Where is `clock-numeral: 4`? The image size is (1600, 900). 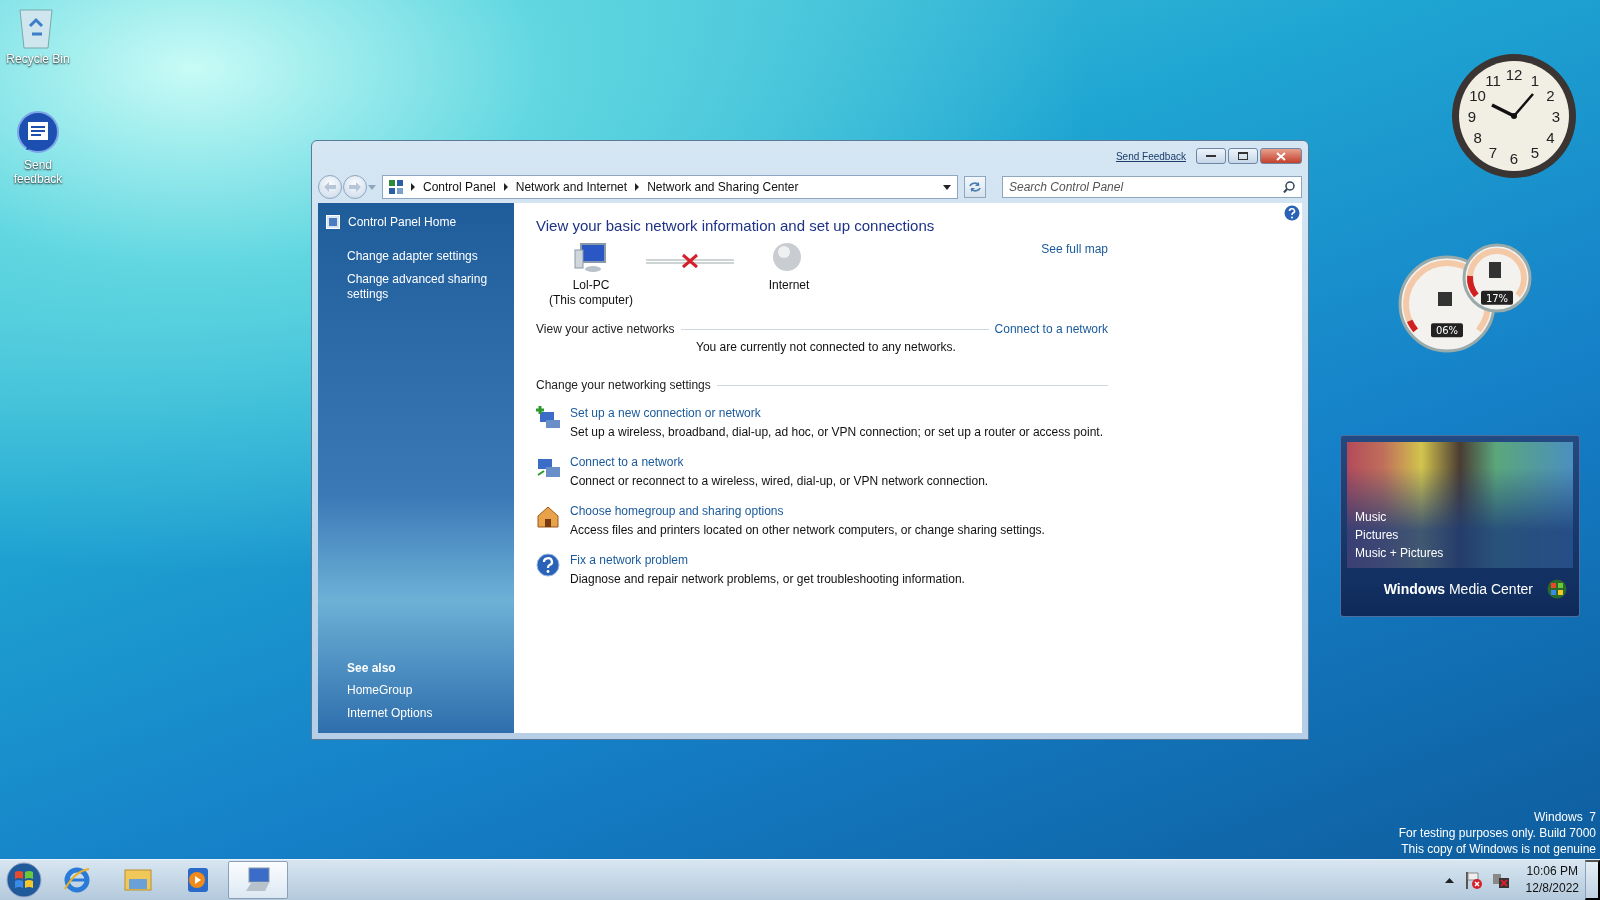
clock-numeral: 4 is located at coordinates (1550, 137).